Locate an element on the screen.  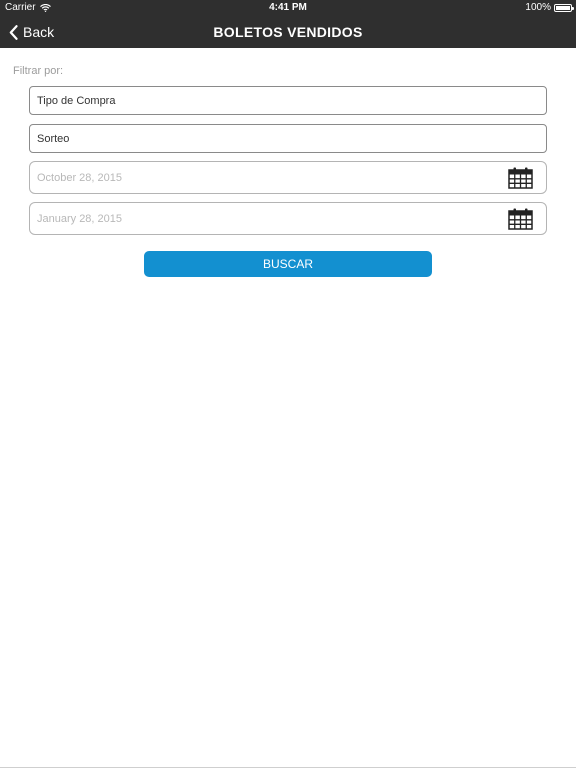
battery-percent: 100% is located at coordinates (538, 7).